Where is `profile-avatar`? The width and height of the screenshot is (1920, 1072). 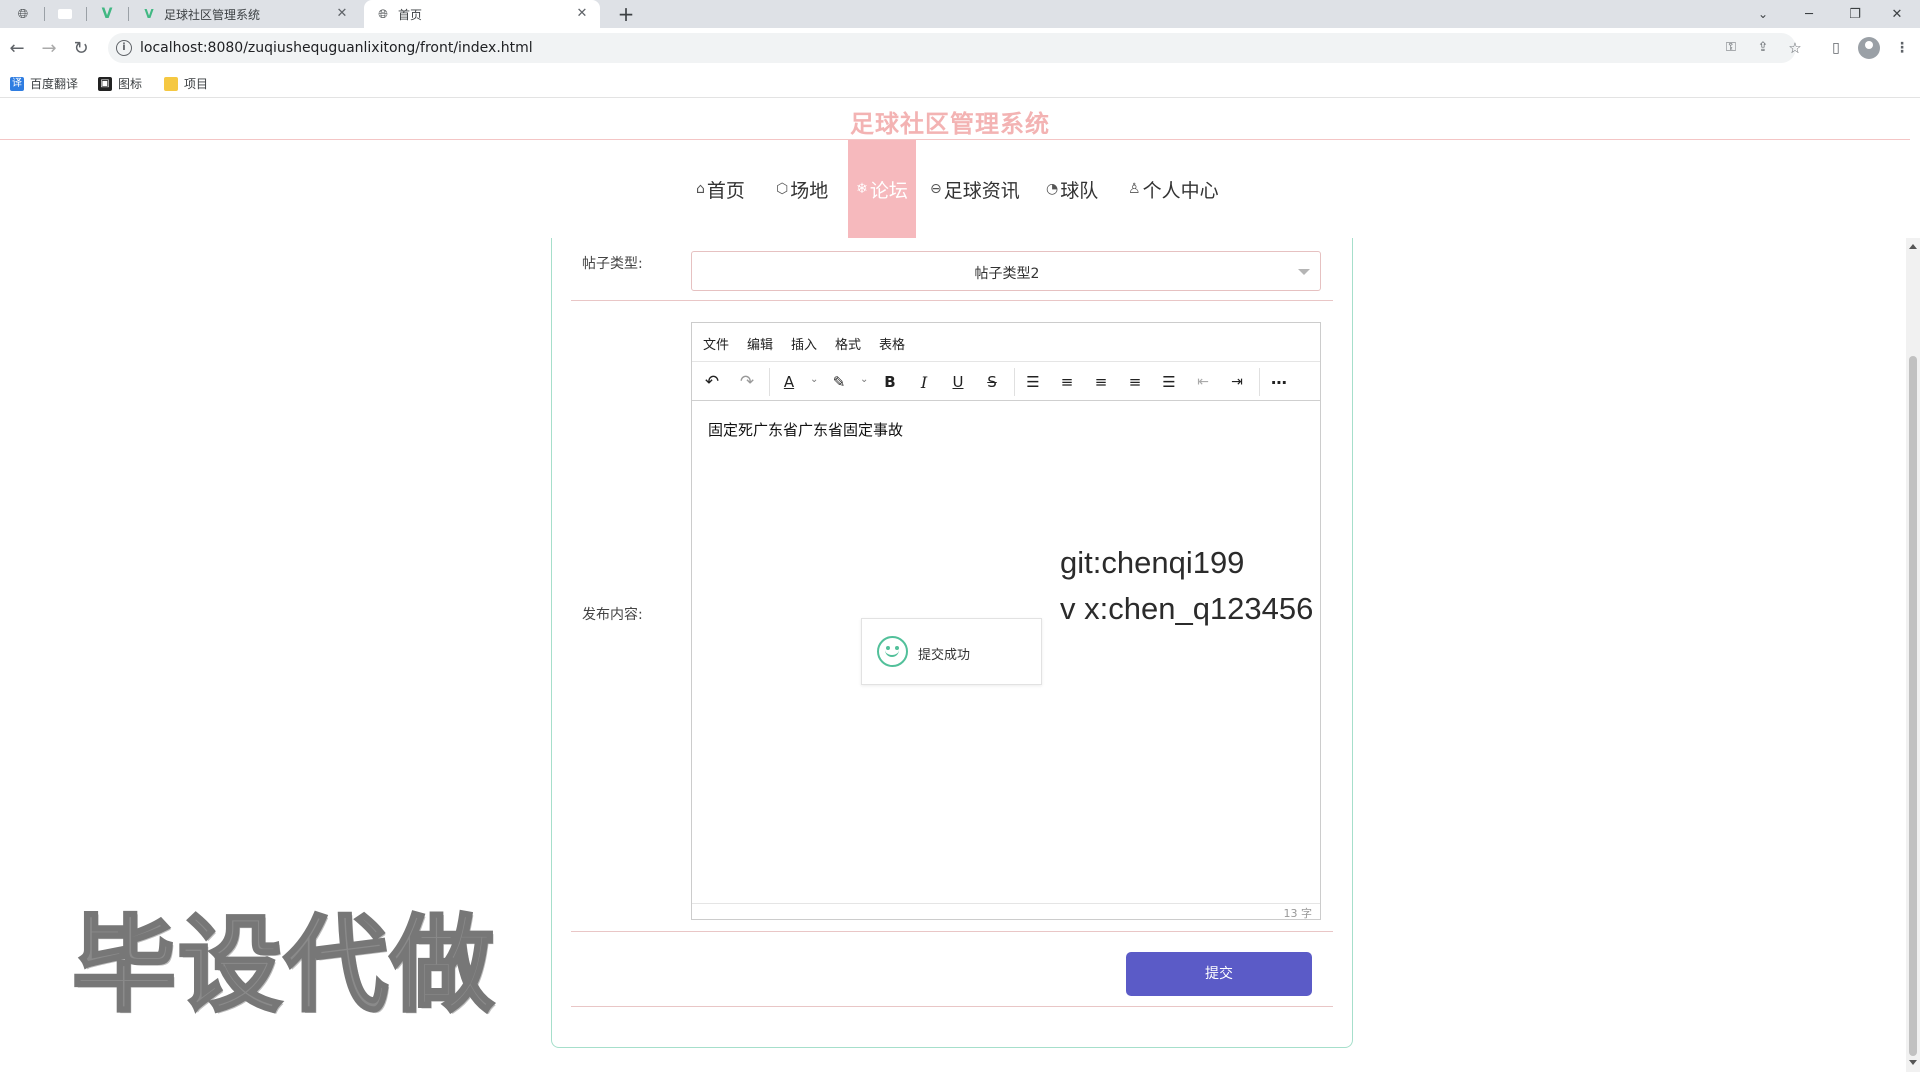
profile-avatar is located at coordinates (1869, 48).